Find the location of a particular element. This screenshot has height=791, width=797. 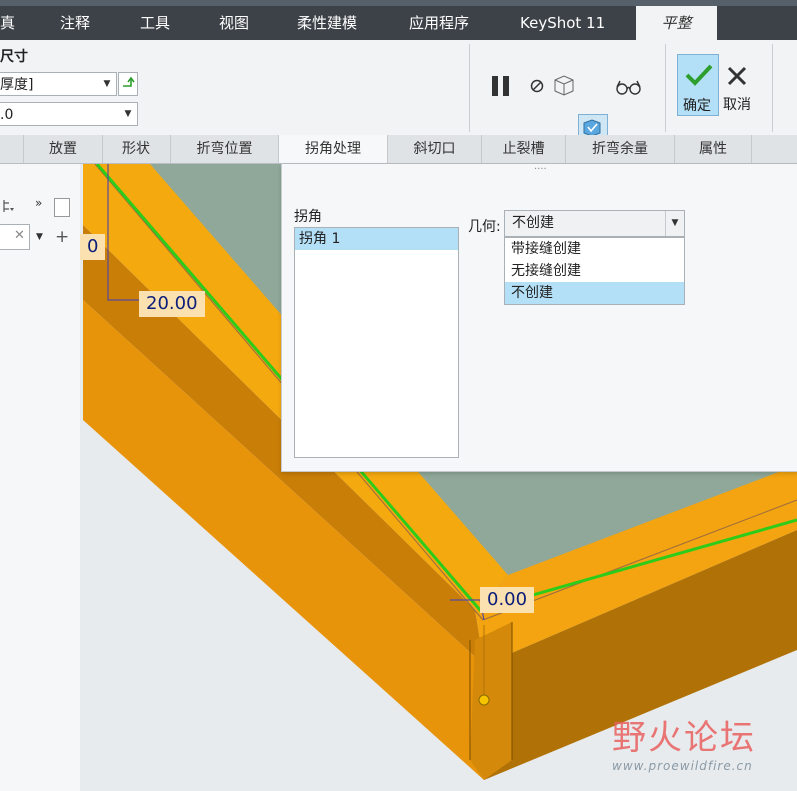

ribbon-tab-annotate: 注释 is located at coordinates (75, 23).